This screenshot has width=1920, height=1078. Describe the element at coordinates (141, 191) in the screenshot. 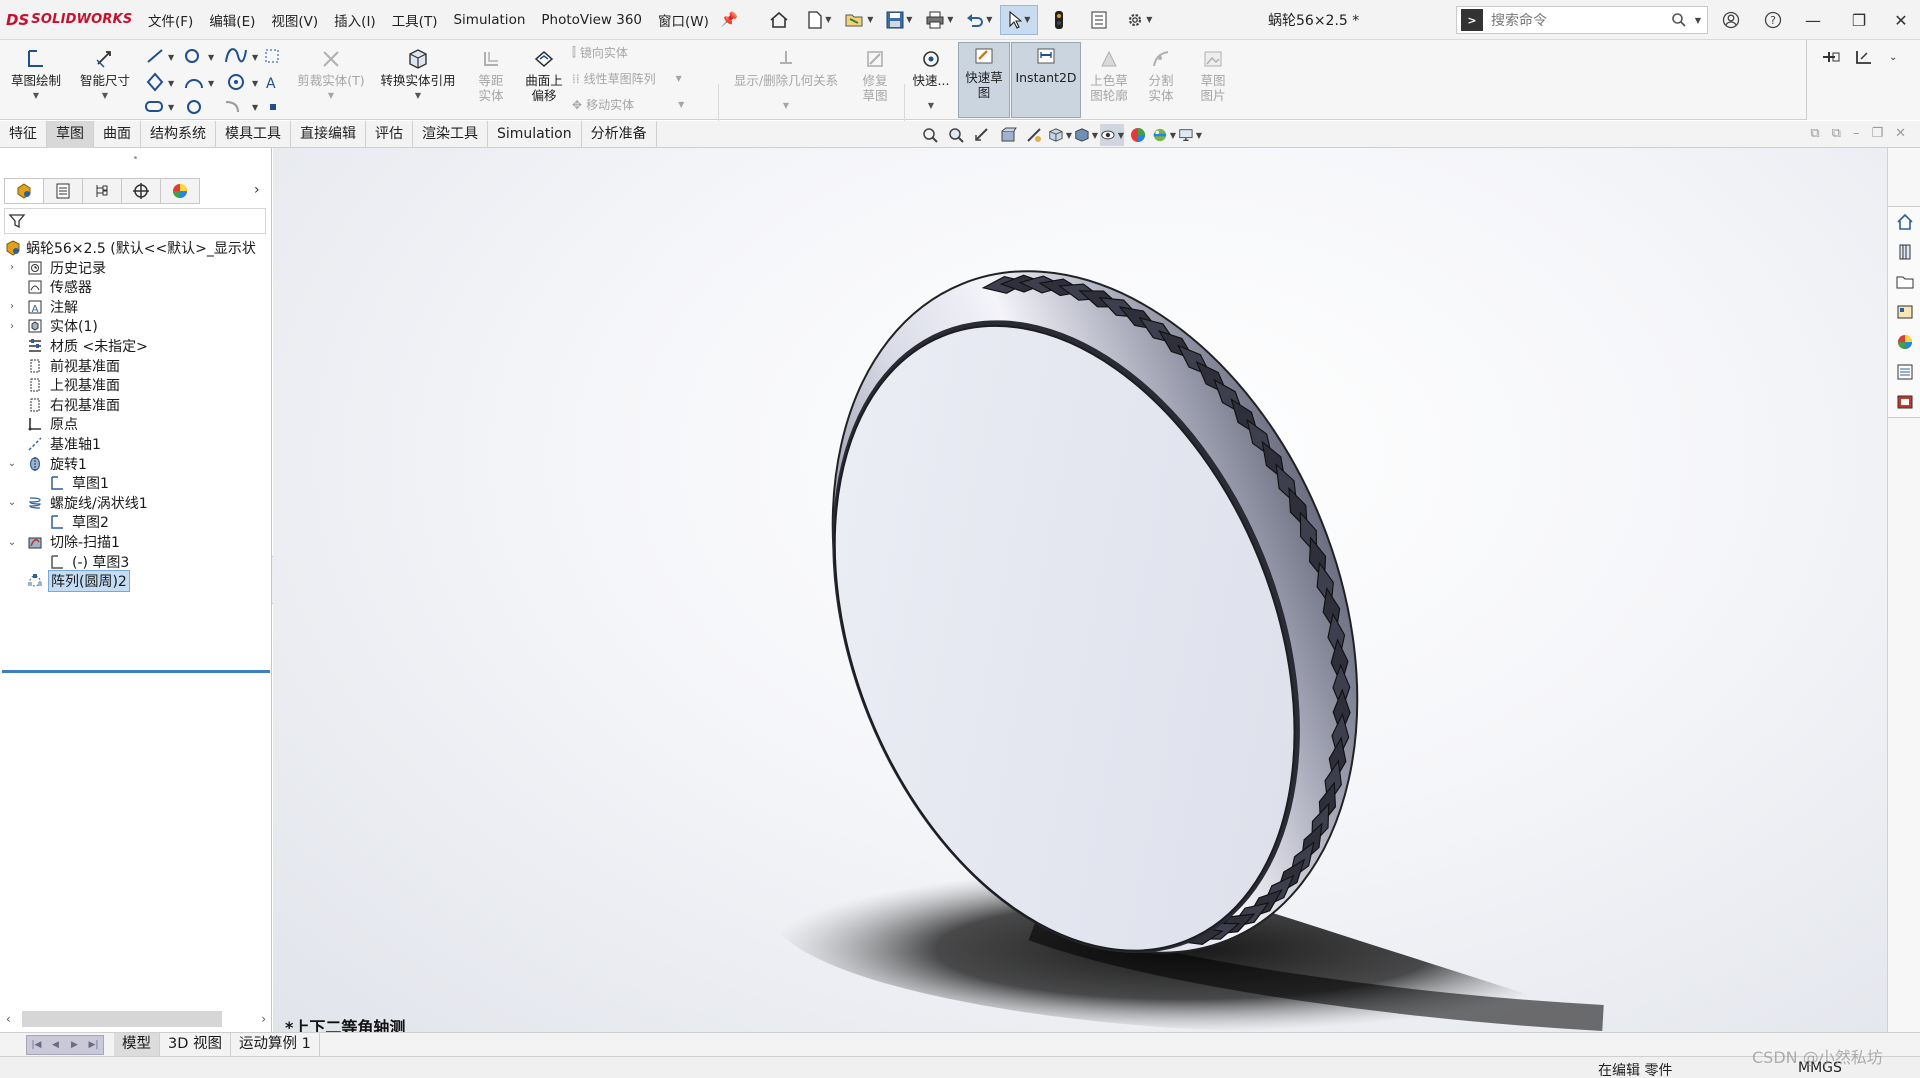

I see `tab-dimxpert-manager` at that location.